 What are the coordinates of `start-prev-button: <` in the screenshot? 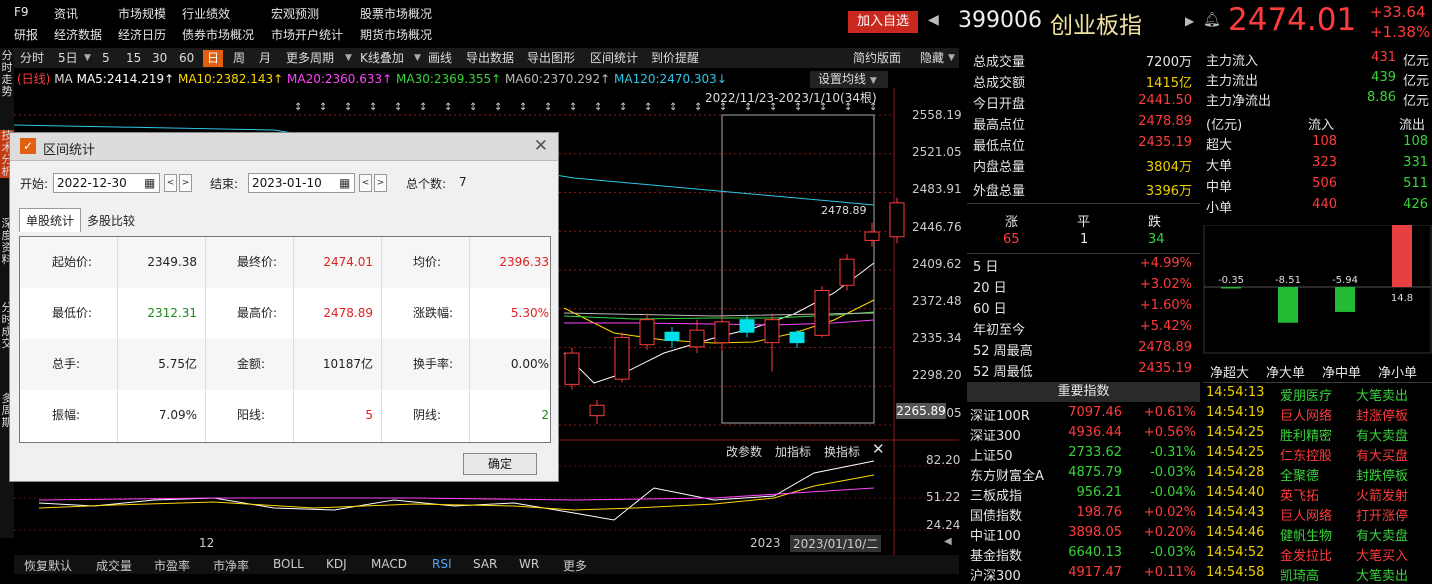 It's located at (170, 183).